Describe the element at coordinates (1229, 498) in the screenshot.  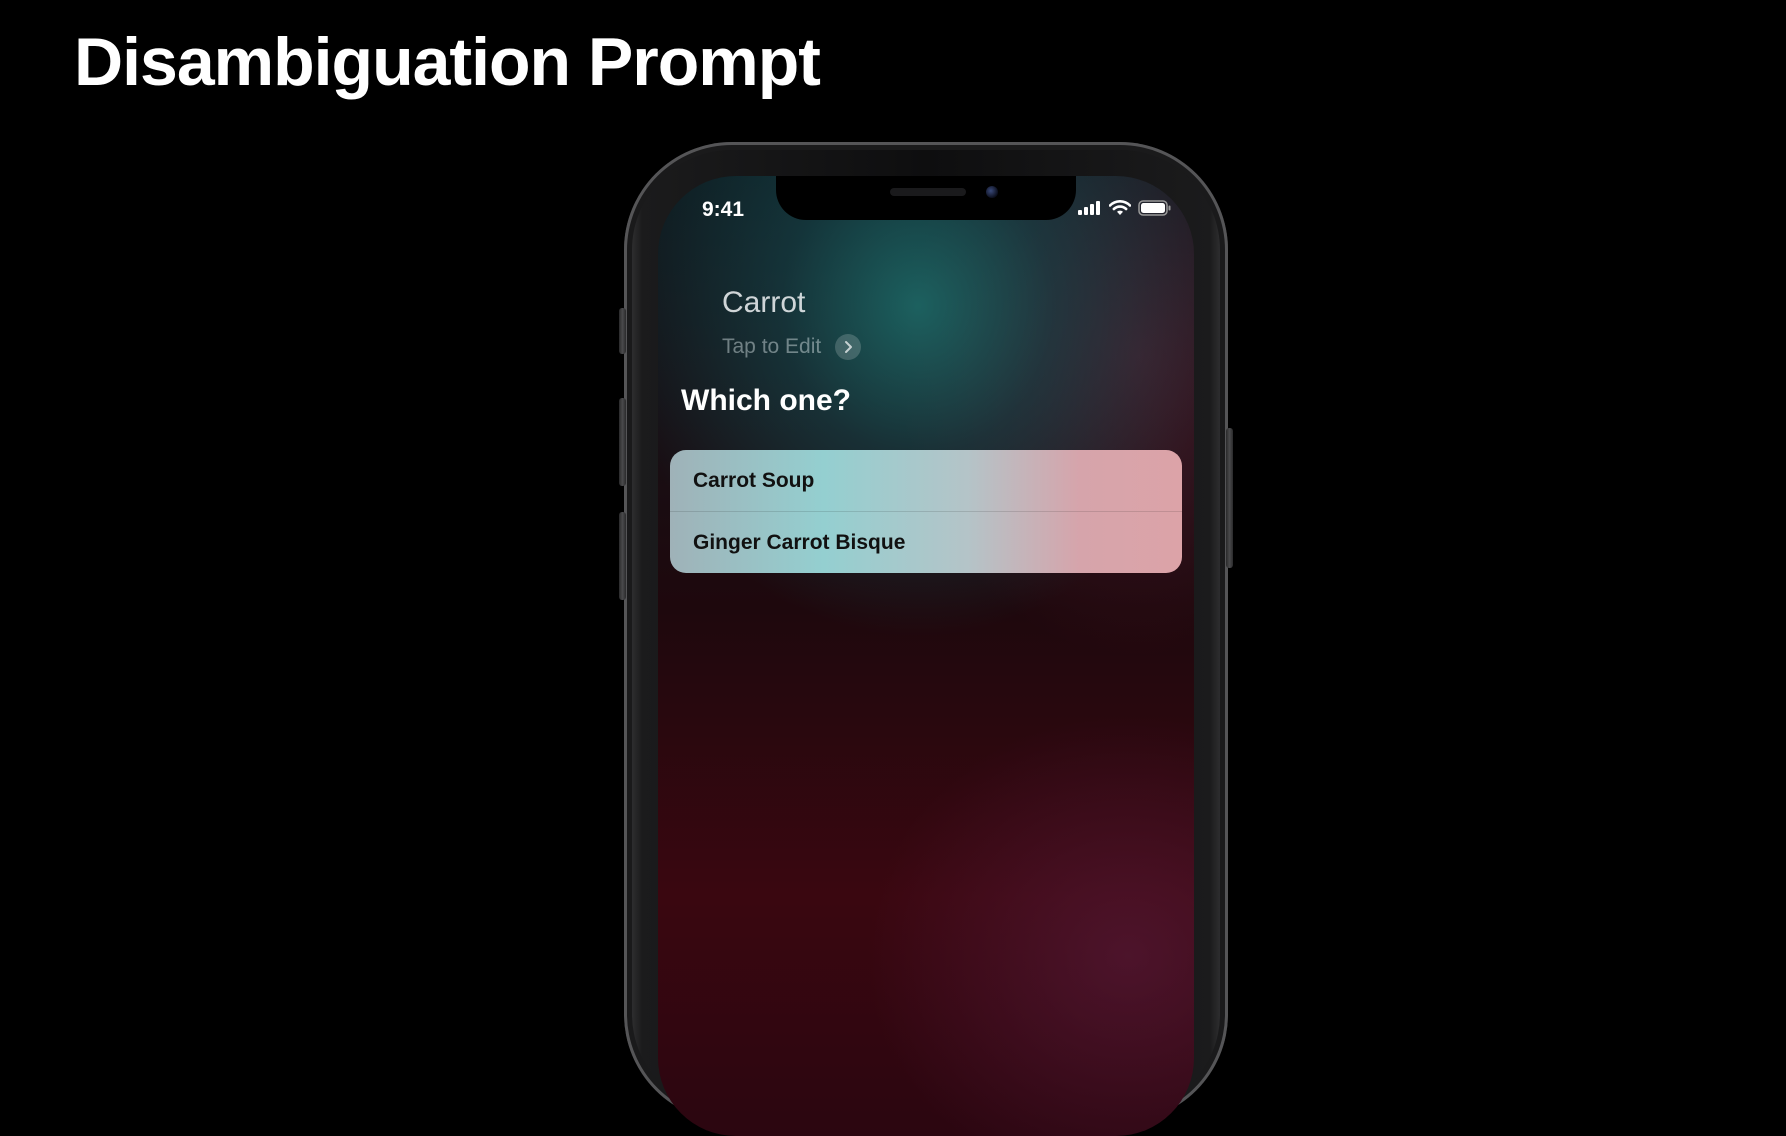
I see `side-button` at that location.